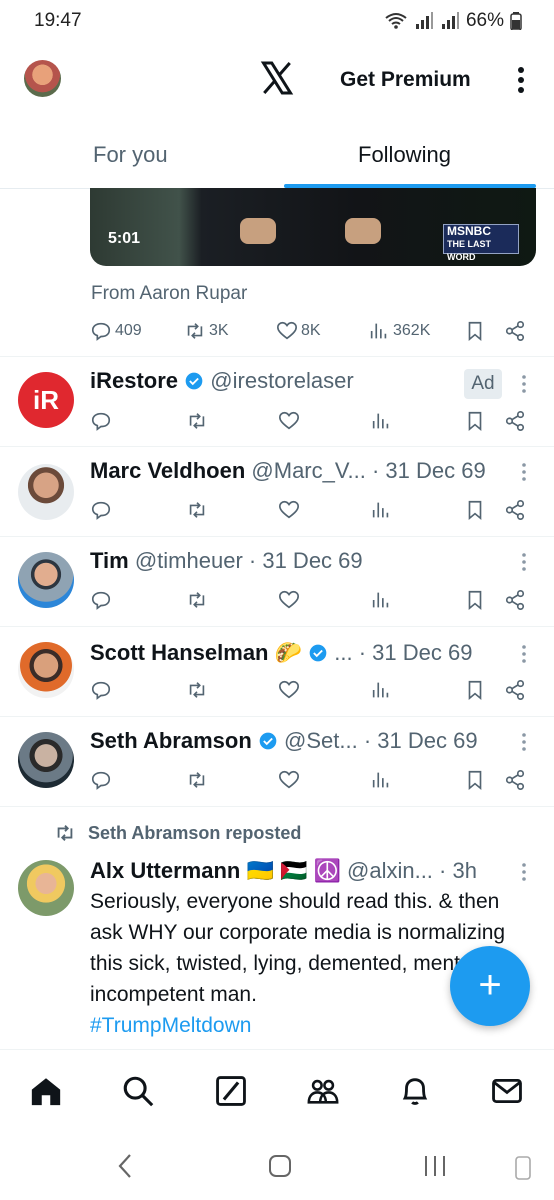 The image size is (554, 1200). I want to click on author-name: Seth Abramson, so click(171, 740).